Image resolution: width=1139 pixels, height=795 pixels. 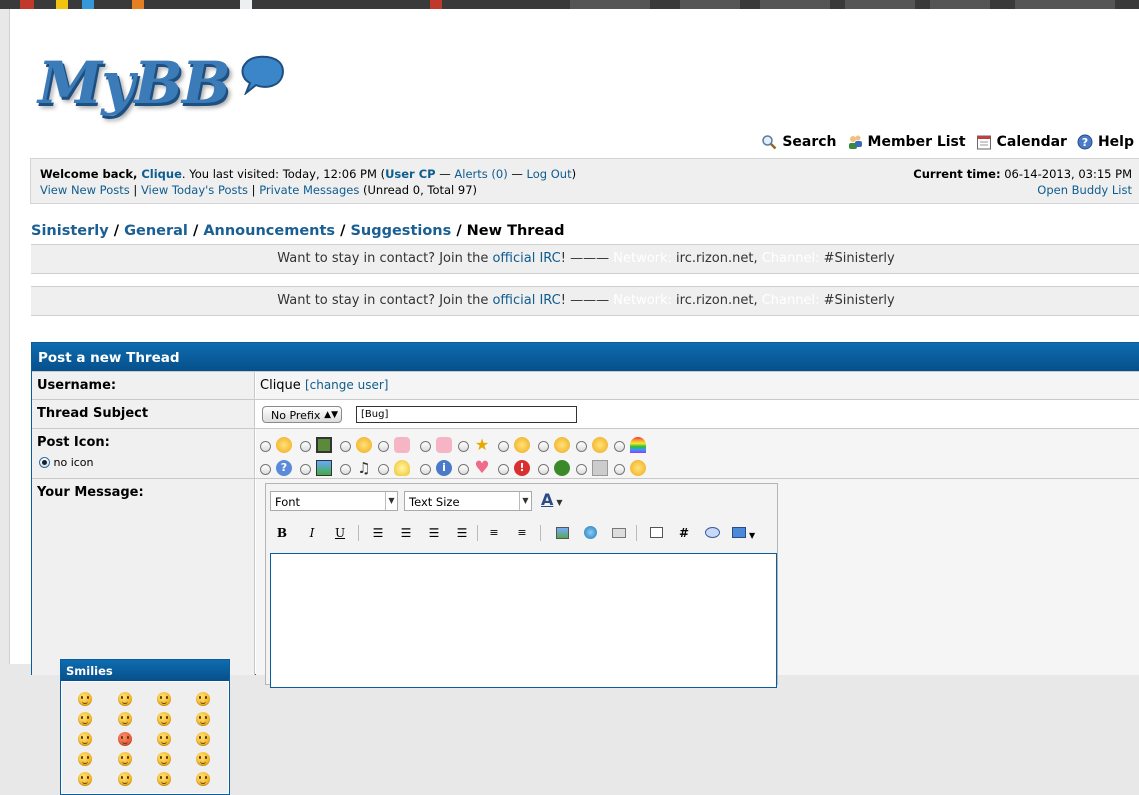 I want to click on change-user-link: [change user], so click(x=347, y=385).